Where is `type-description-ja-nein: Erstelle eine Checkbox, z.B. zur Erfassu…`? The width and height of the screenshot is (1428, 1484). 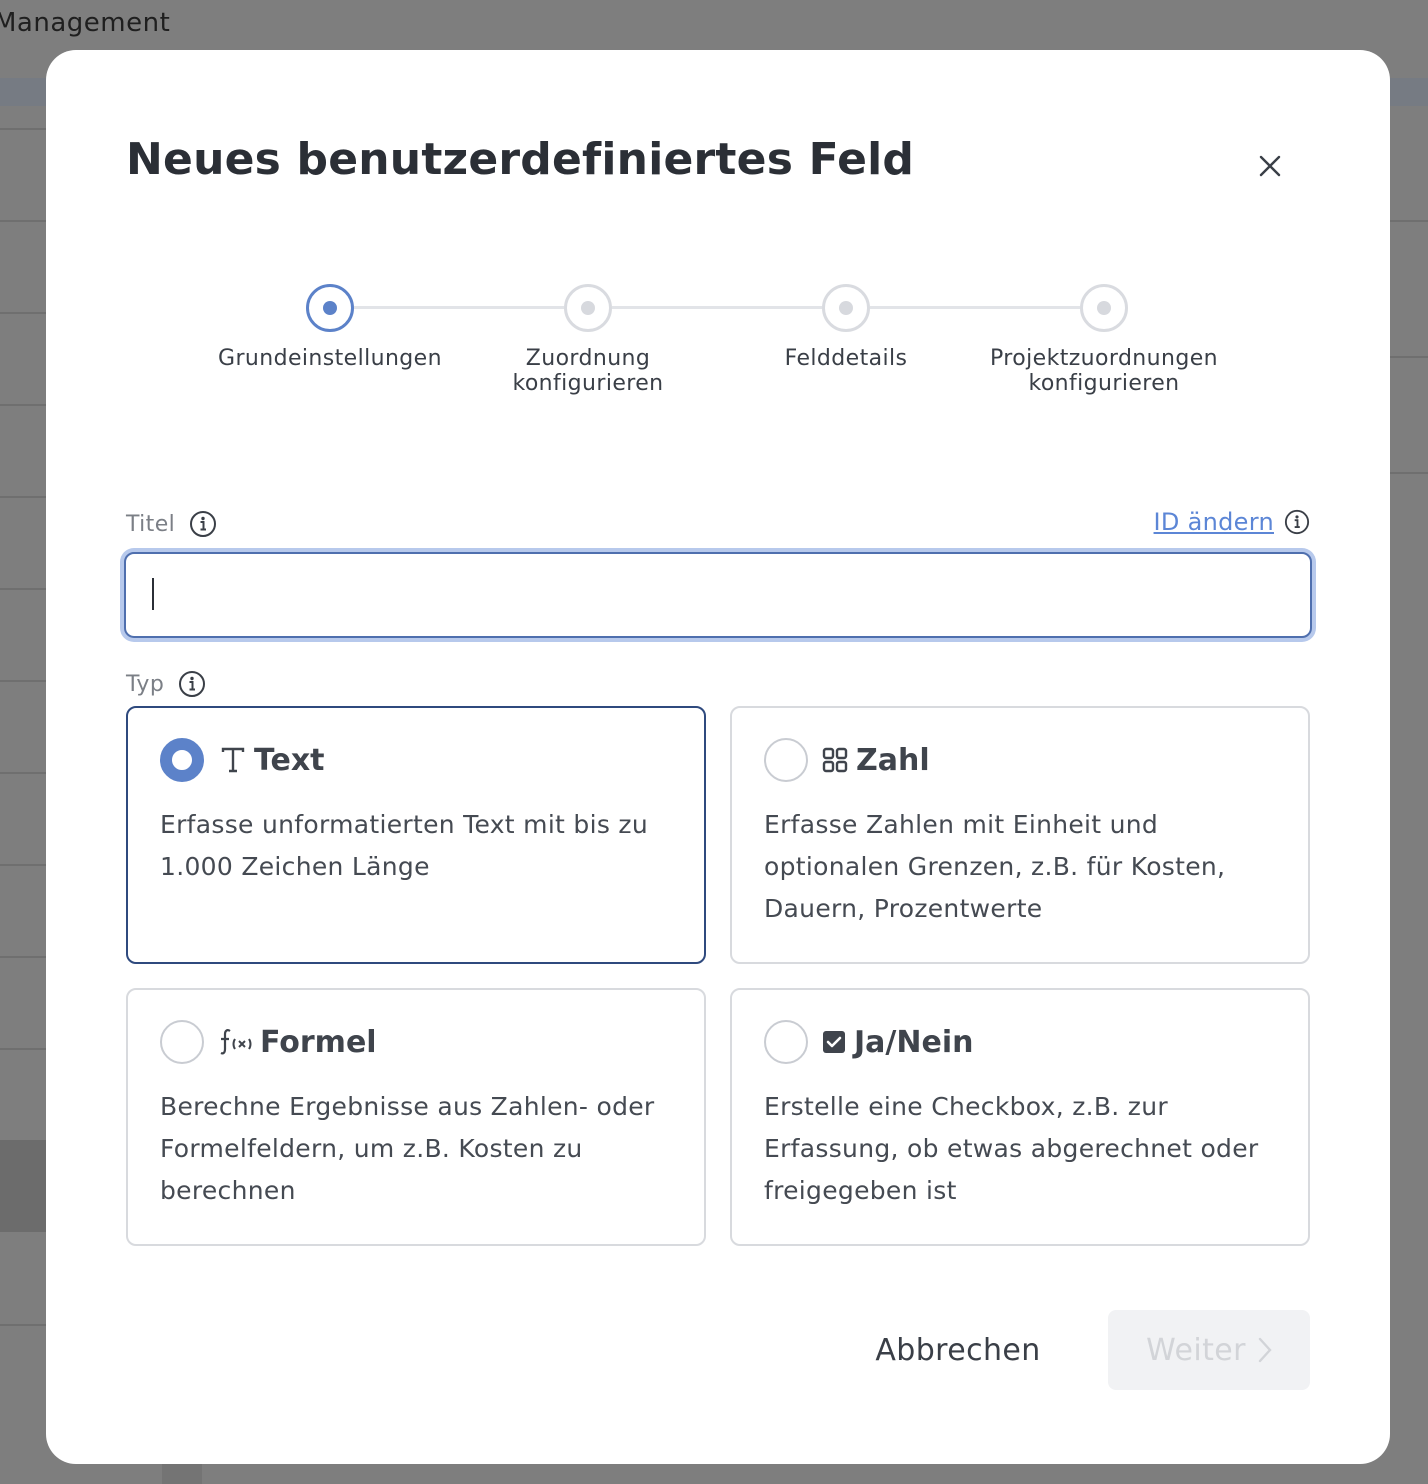 type-description-ja-nein: Erstelle eine Checkbox, z.B. zur Erfassu… is located at coordinates (1011, 1148).